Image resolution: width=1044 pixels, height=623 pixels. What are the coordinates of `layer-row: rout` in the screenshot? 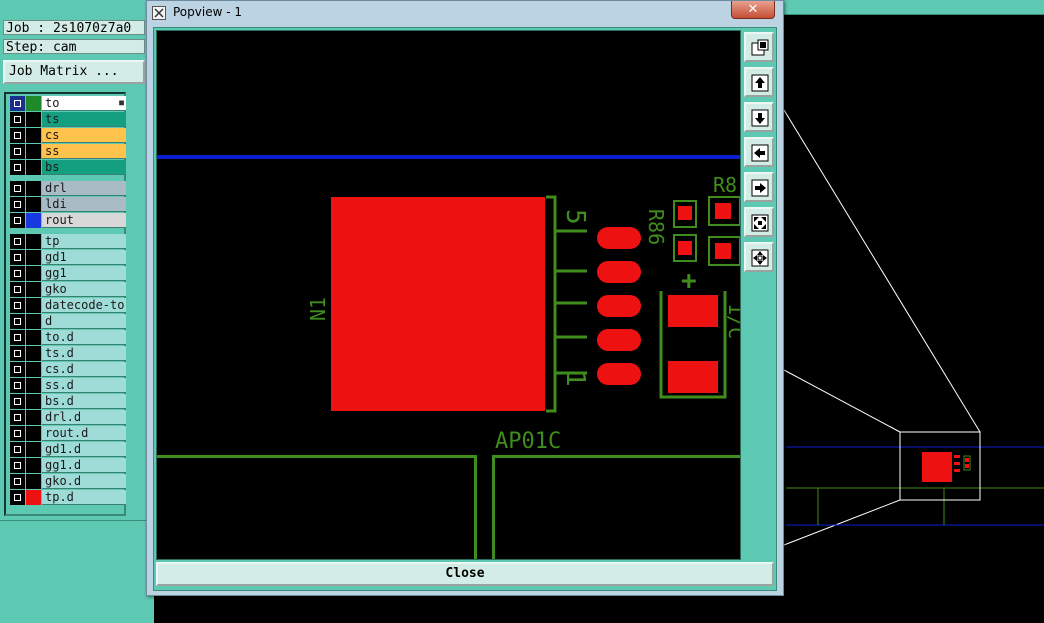 It's located at (67, 220).